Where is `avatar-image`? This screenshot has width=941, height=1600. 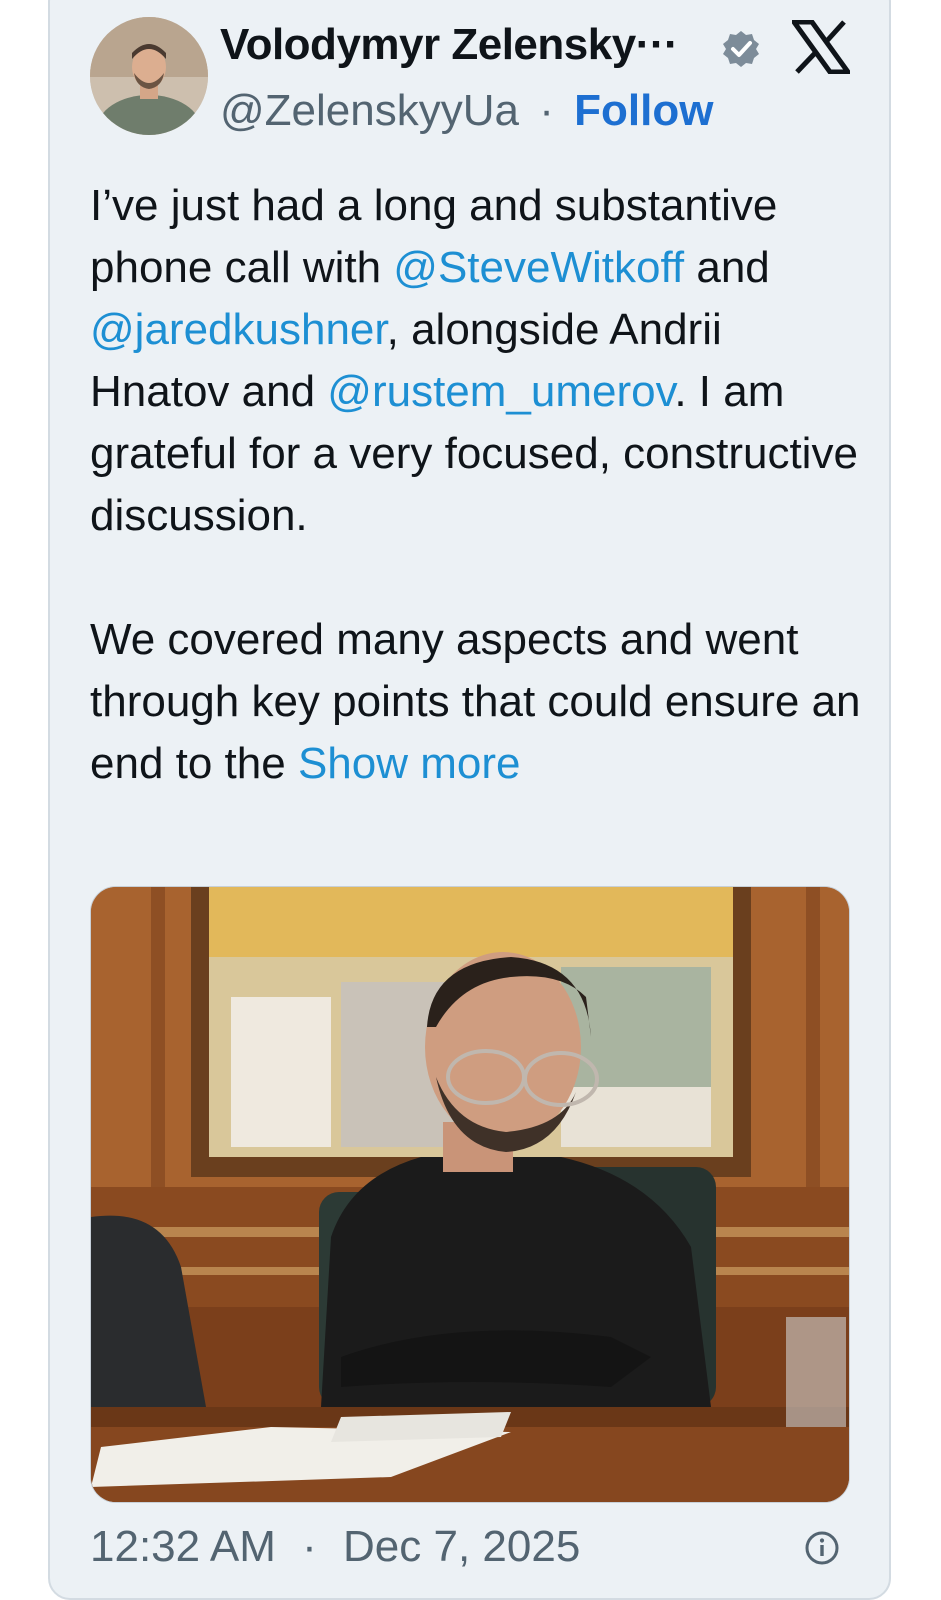 avatar-image is located at coordinates (149, 76).